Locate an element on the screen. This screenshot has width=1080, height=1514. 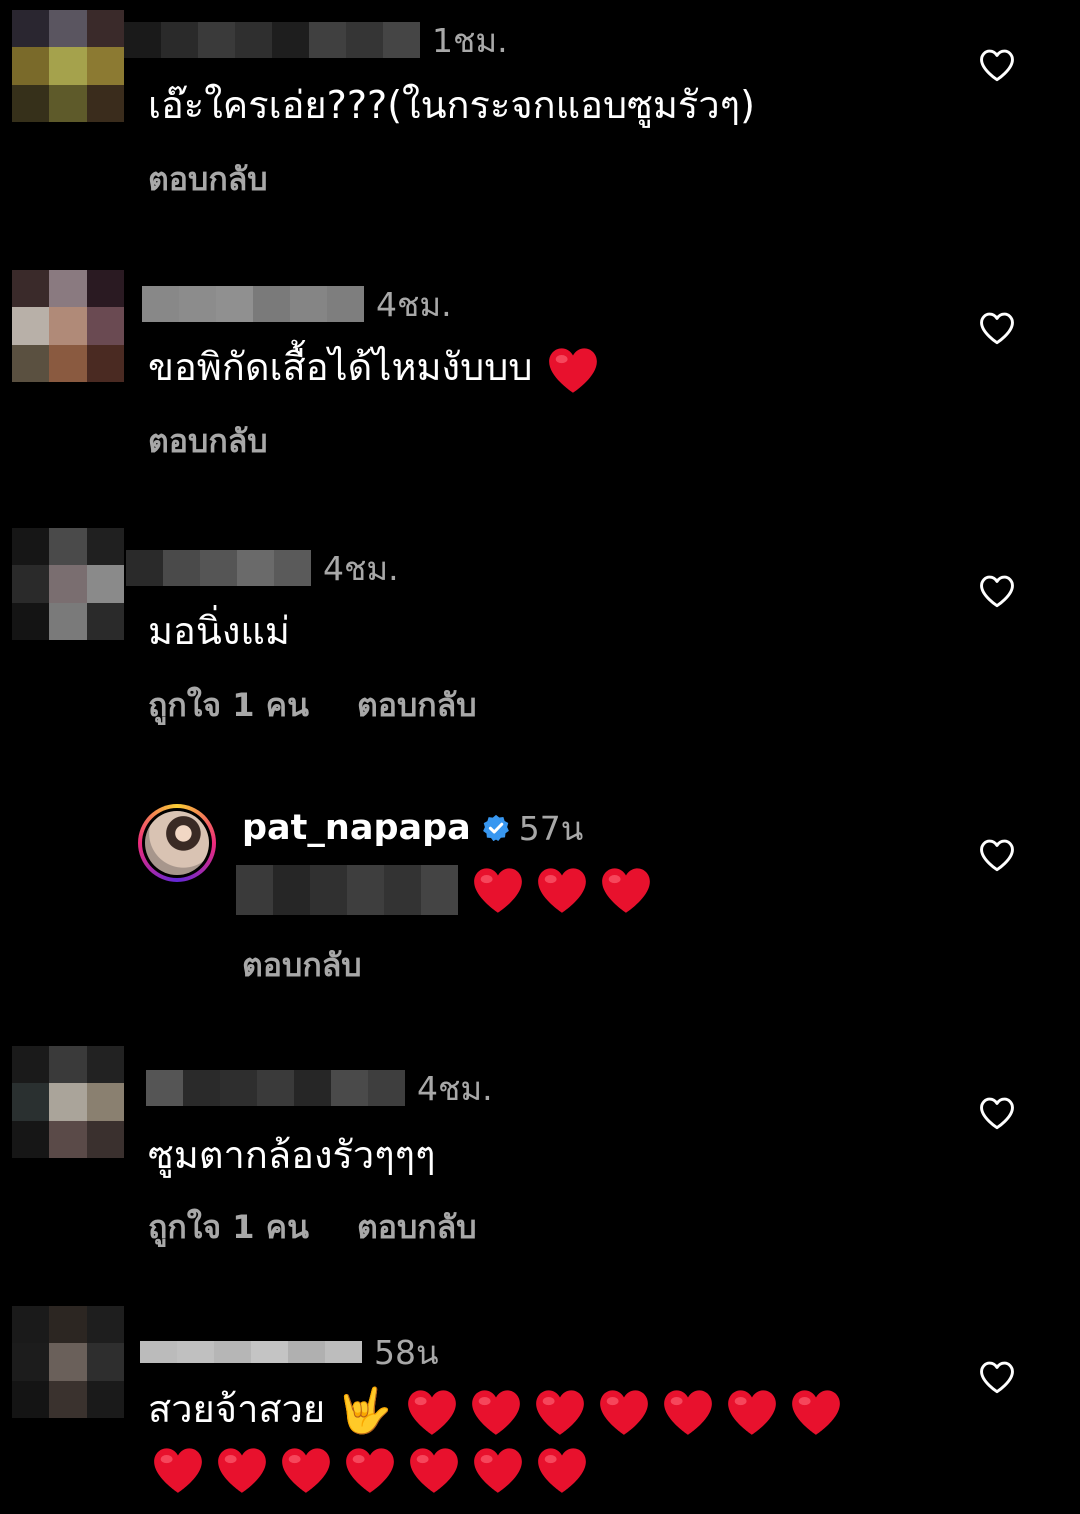
rock-hand-emoji: 🤟 is located at coordinates (365, 1411).